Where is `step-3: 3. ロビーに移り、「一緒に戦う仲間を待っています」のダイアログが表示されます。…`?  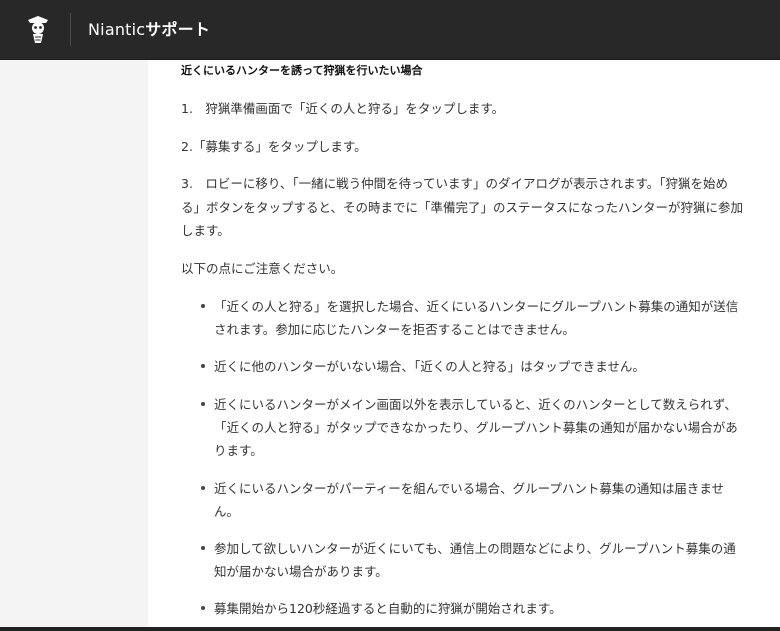
step-3: 3. ロビーに移り、「一緒に戦う仲間を待っています」のダイアログが表示されます。… is located at coordinates (462, 207).